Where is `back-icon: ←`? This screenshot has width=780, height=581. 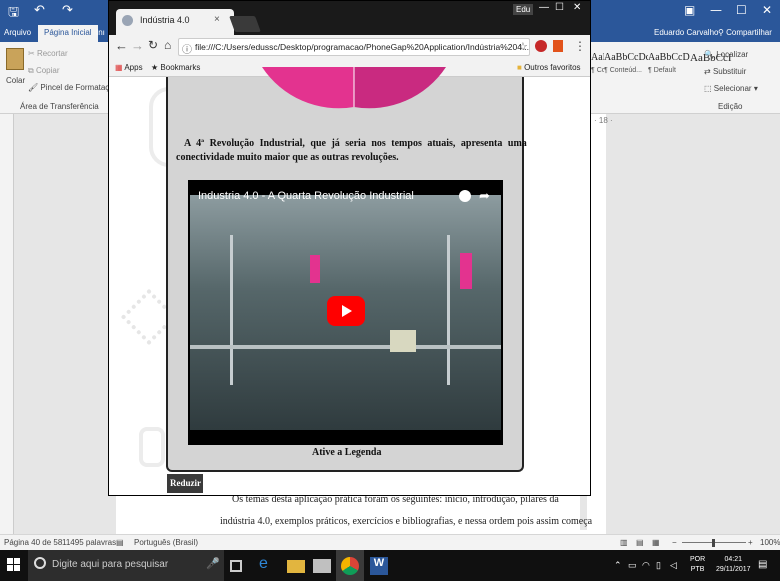 back-icon: ← is located at coordinates (121, 45).